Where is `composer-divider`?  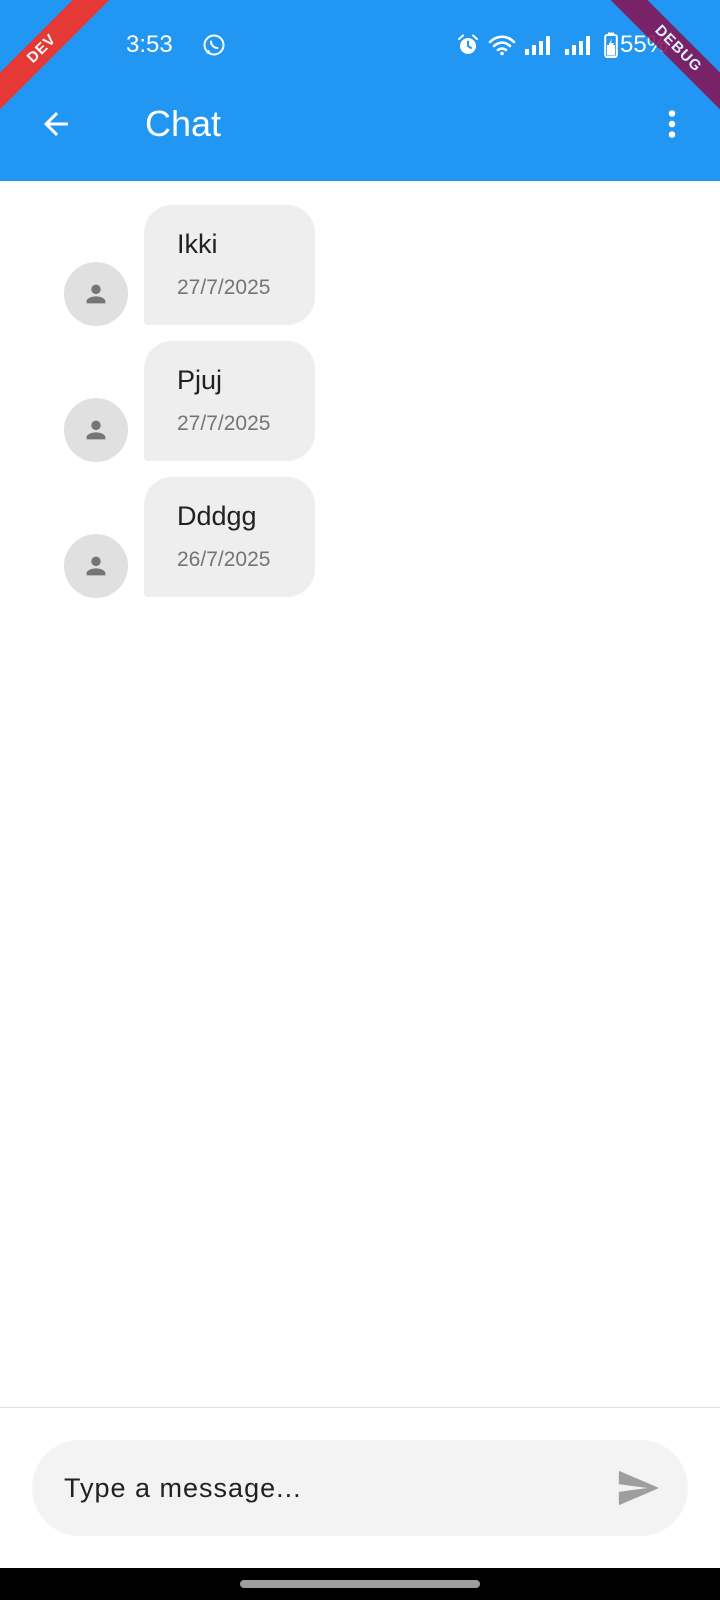 composer-divider is located at coordinates (360, 1407).